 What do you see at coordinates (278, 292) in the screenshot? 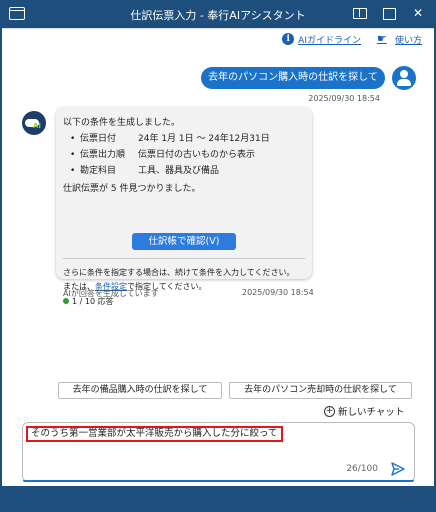
I see `ai-message-time: 2025/09/30 18:54` at bounding box center [278, 292].